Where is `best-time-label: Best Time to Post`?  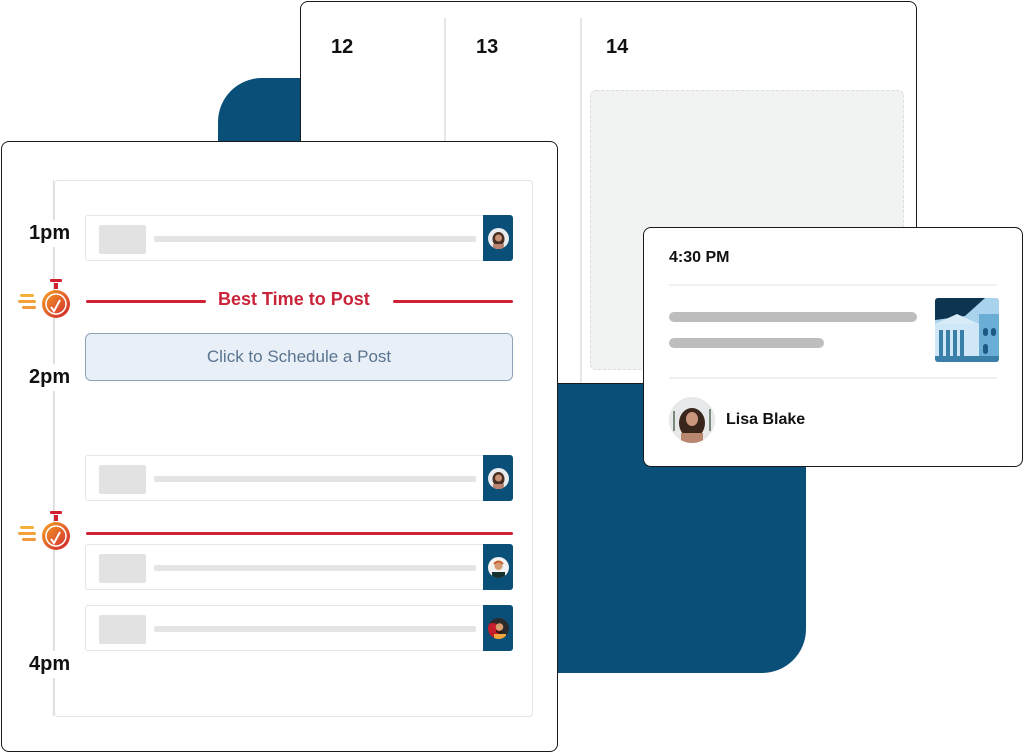
best-time-label: Best Time to Post is located at coordinates (294, 299).